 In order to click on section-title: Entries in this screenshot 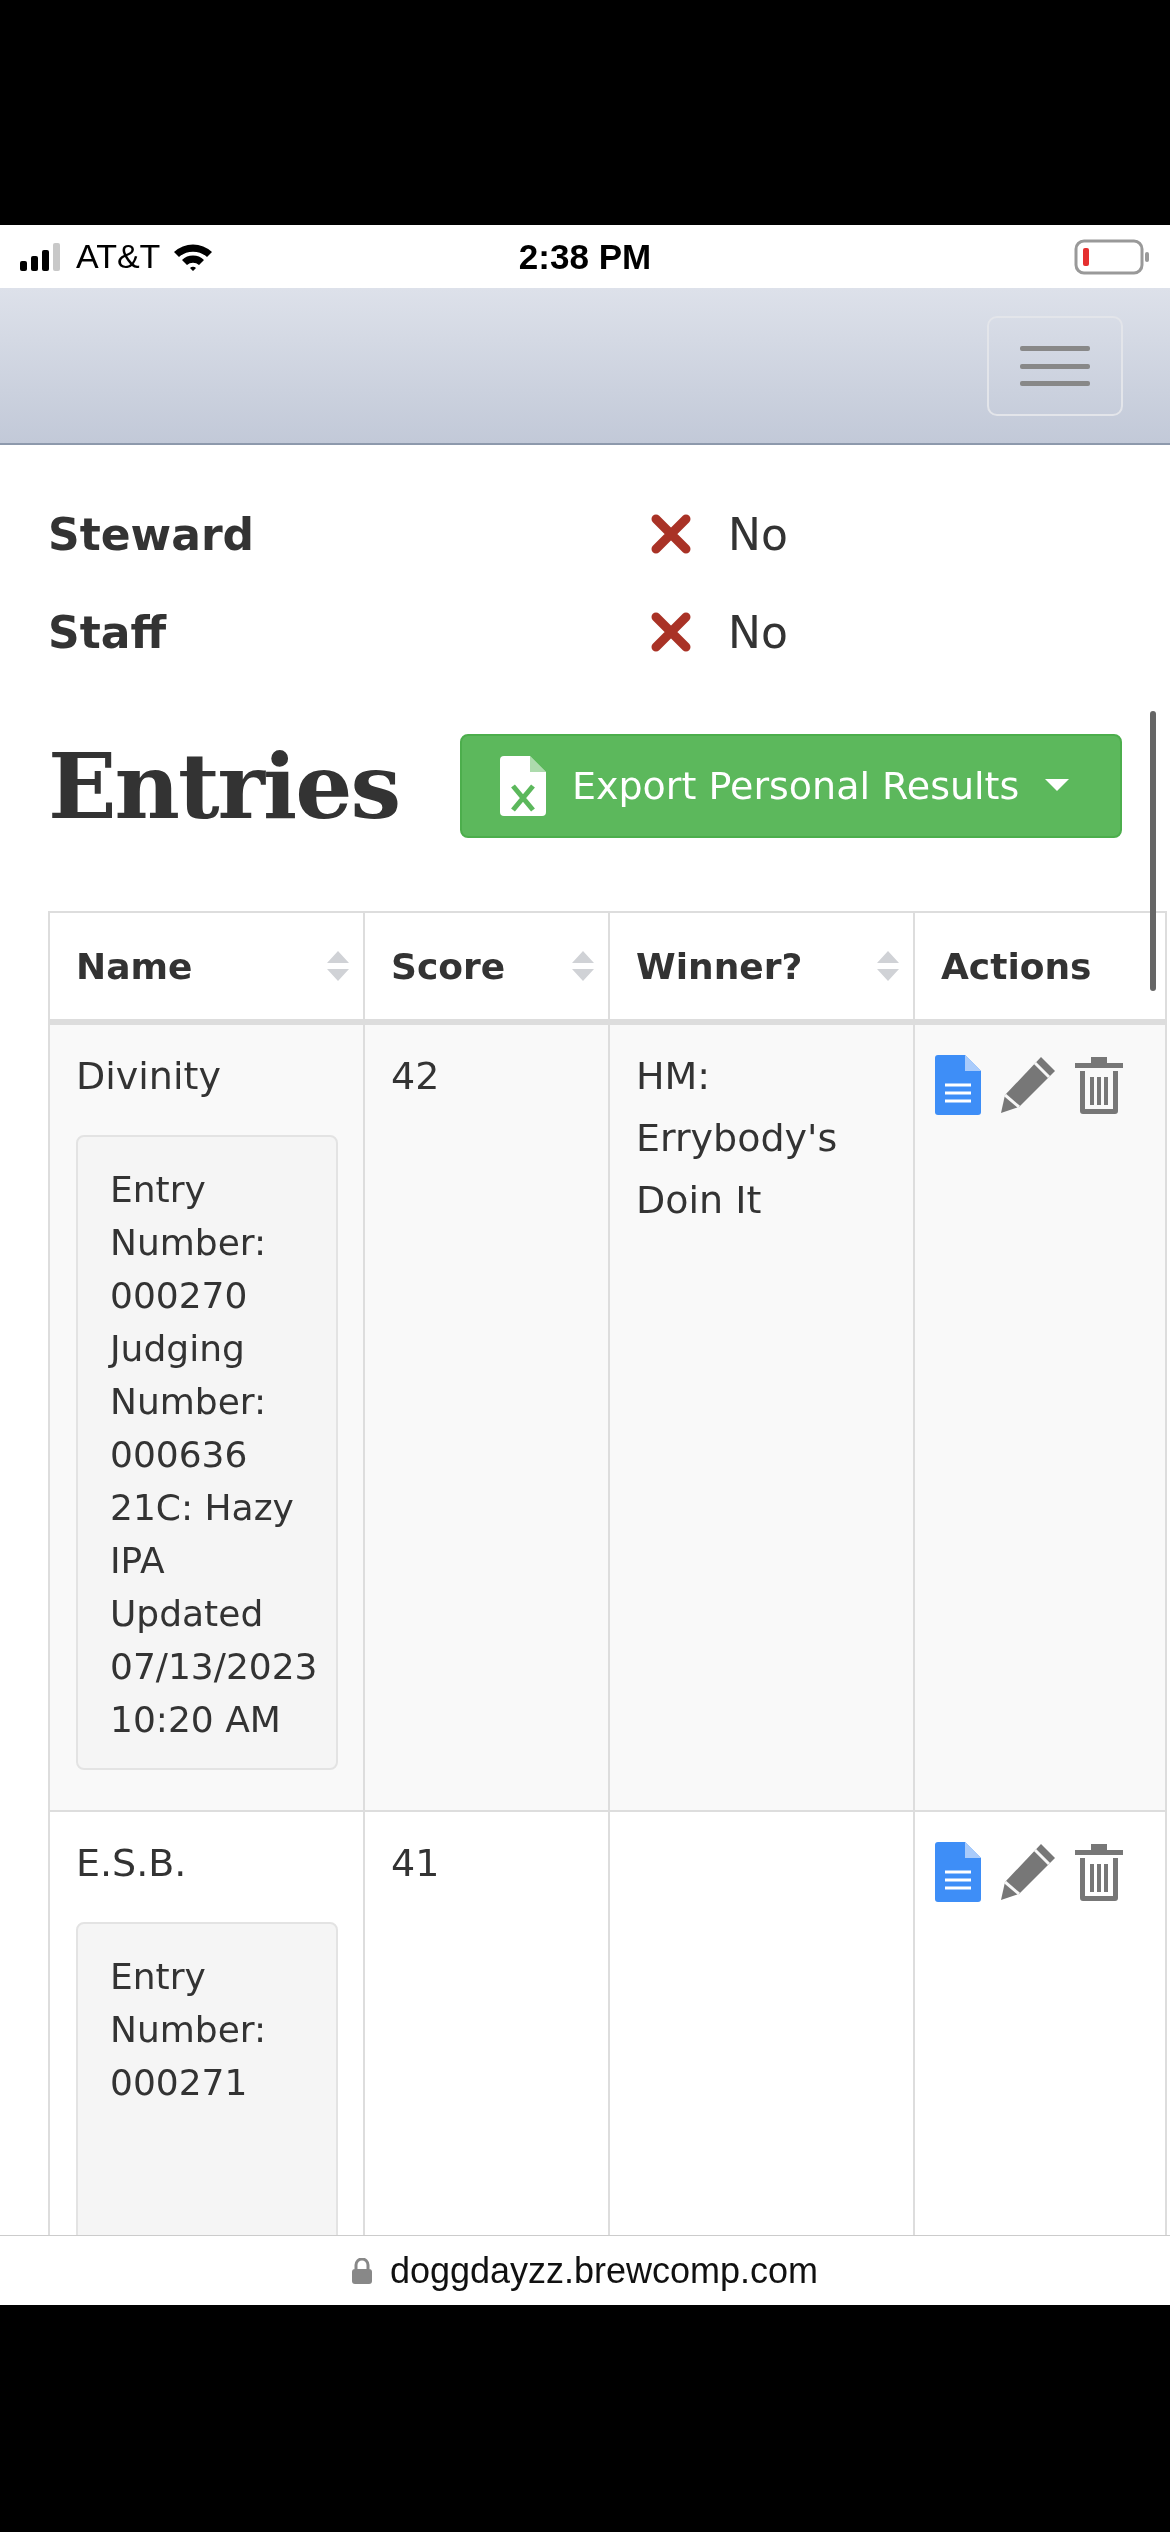, I will do `click(224, 786)`.